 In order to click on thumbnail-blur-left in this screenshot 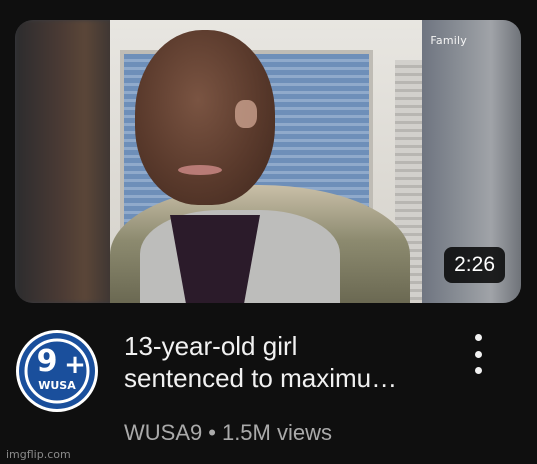, I will do `click(65, 161)`.